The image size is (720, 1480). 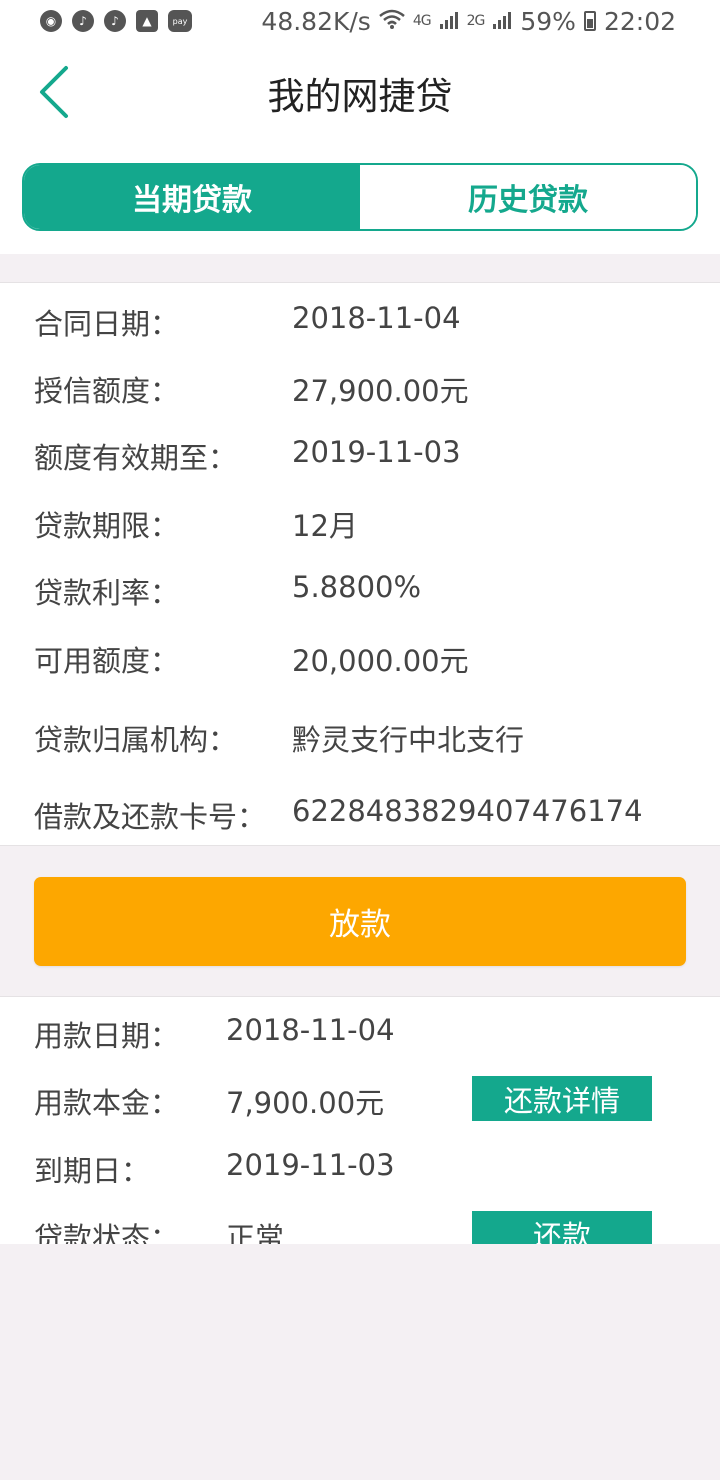 What do you see at coordinates (255, 1232) in the screenshot?
I see `draw-value: 正常` at bounding box center [255, 1232].